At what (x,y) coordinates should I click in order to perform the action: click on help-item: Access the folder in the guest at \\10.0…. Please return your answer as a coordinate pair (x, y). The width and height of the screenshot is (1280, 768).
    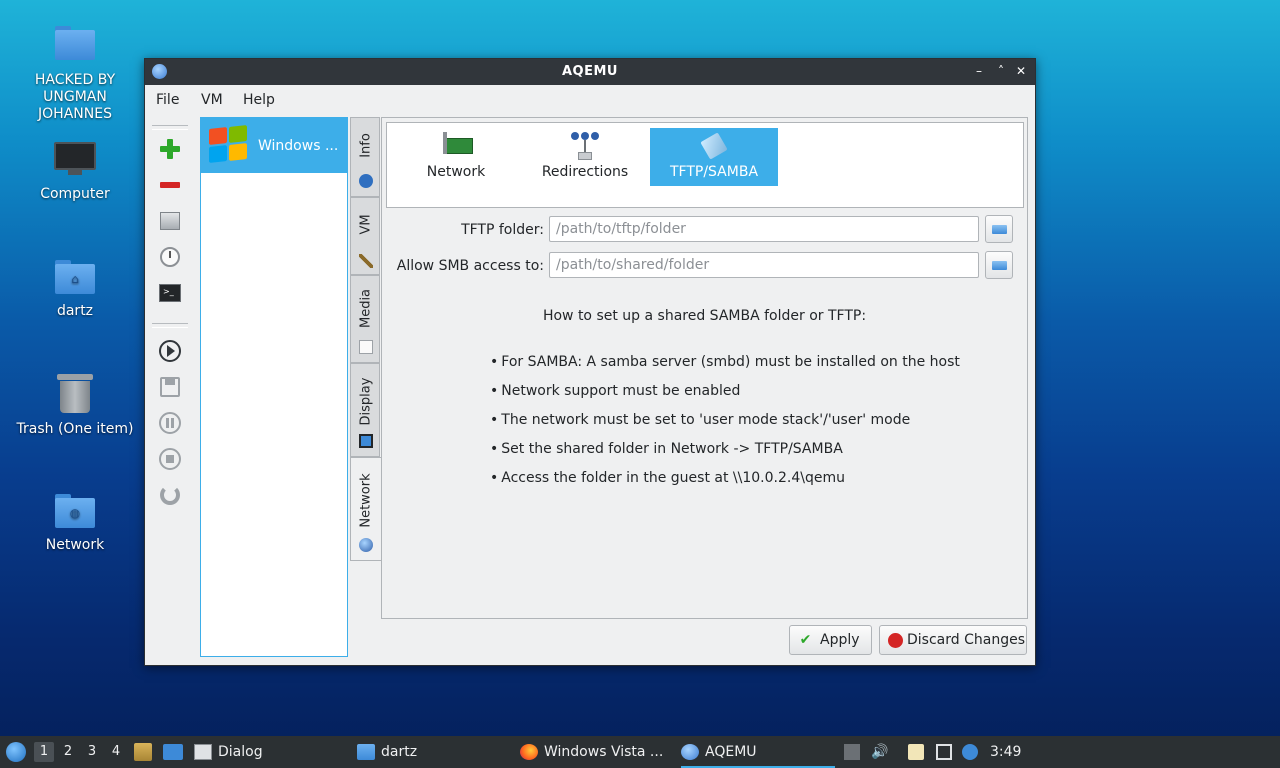
    Looking at the image, I should click on (725, 482).